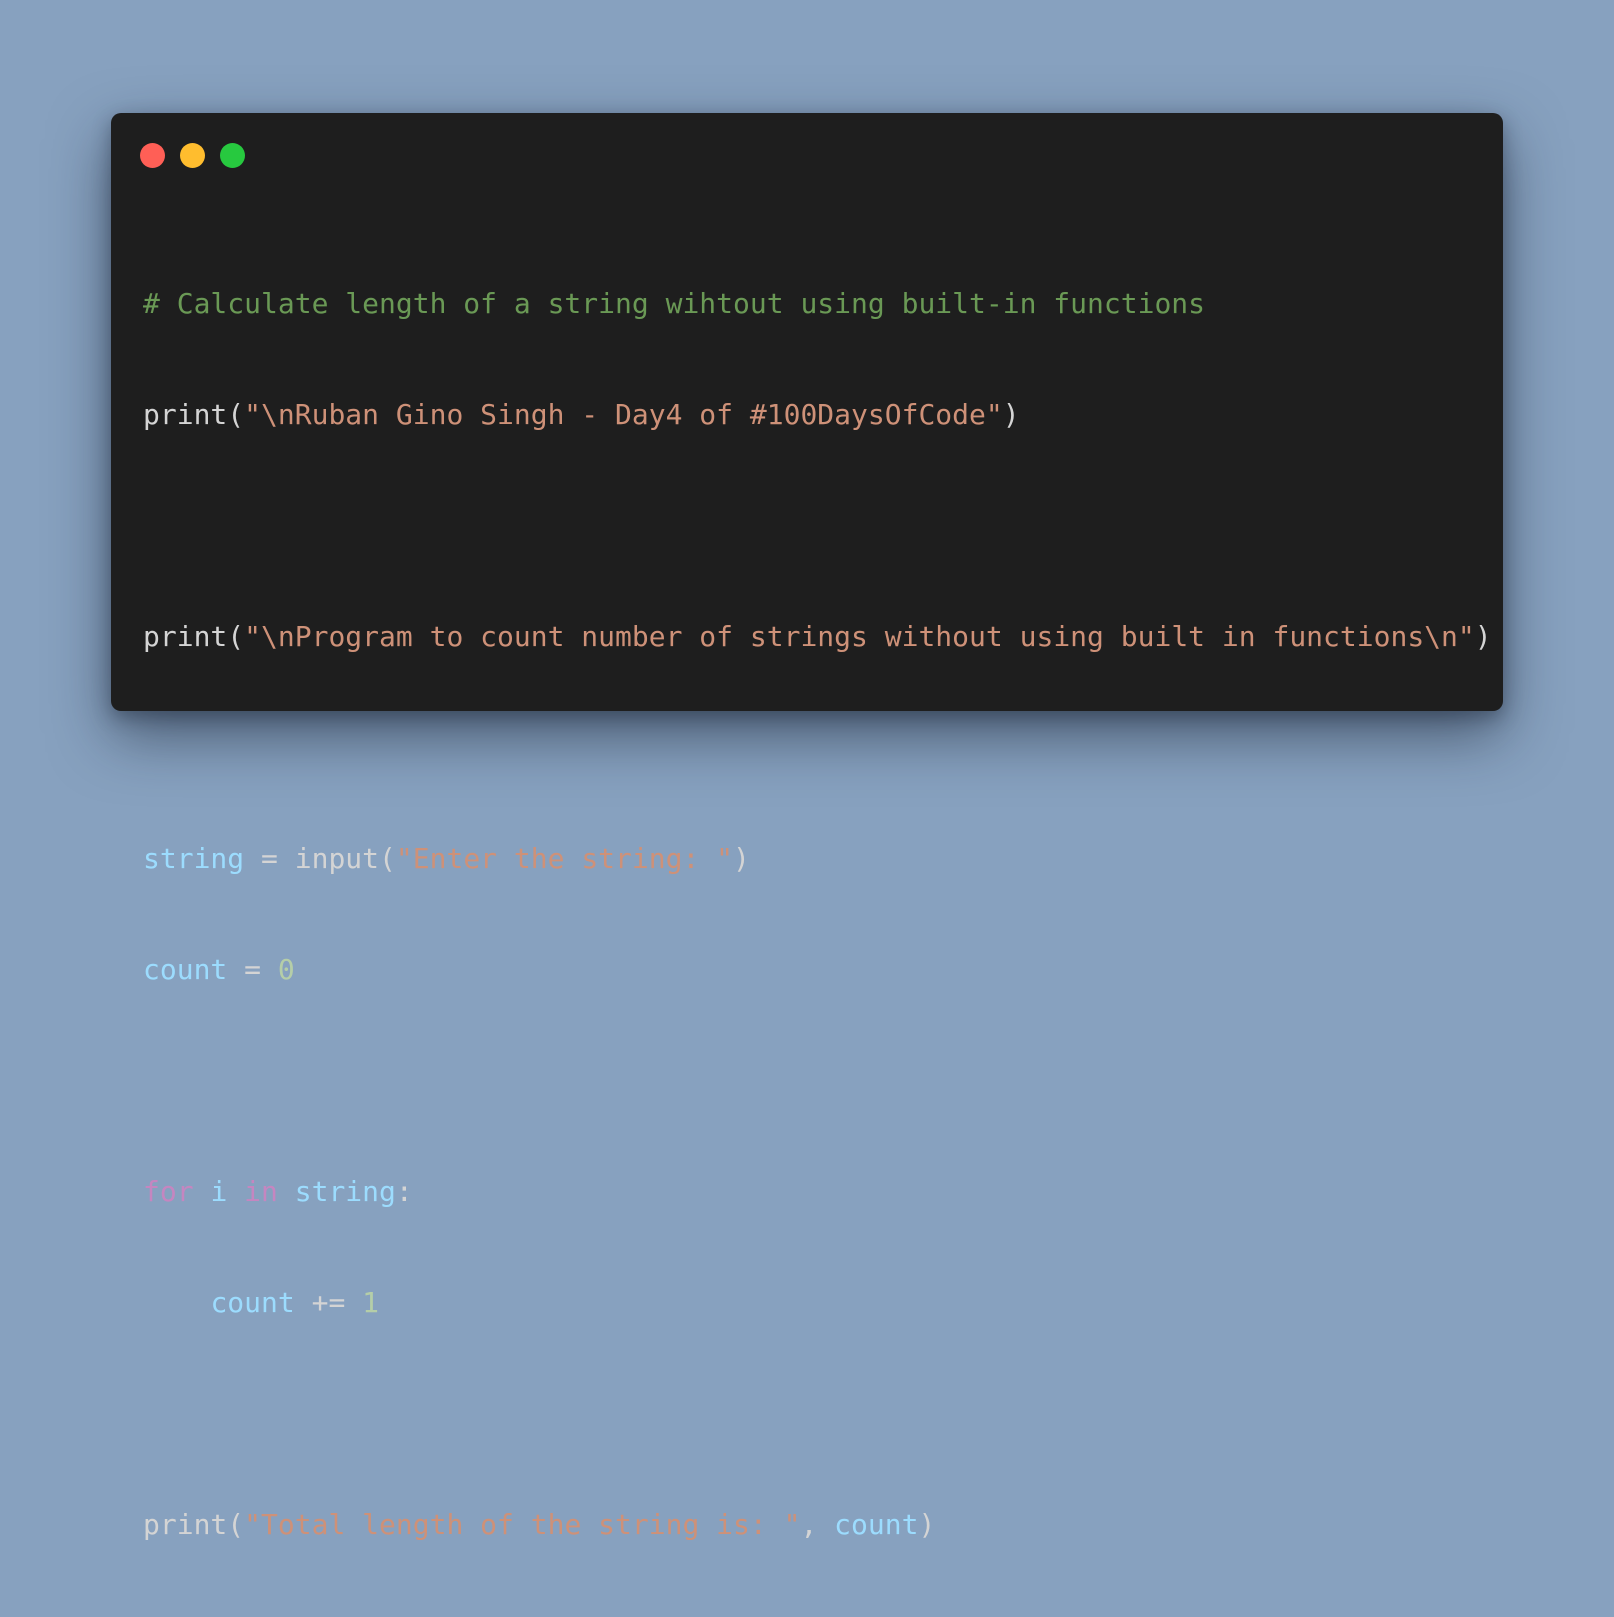 This screenshot has width=1614, height=1617. Describe the element at coordinates (817, 1191) in the screenshot. I see `code-line-9: for i in string:` at that location.